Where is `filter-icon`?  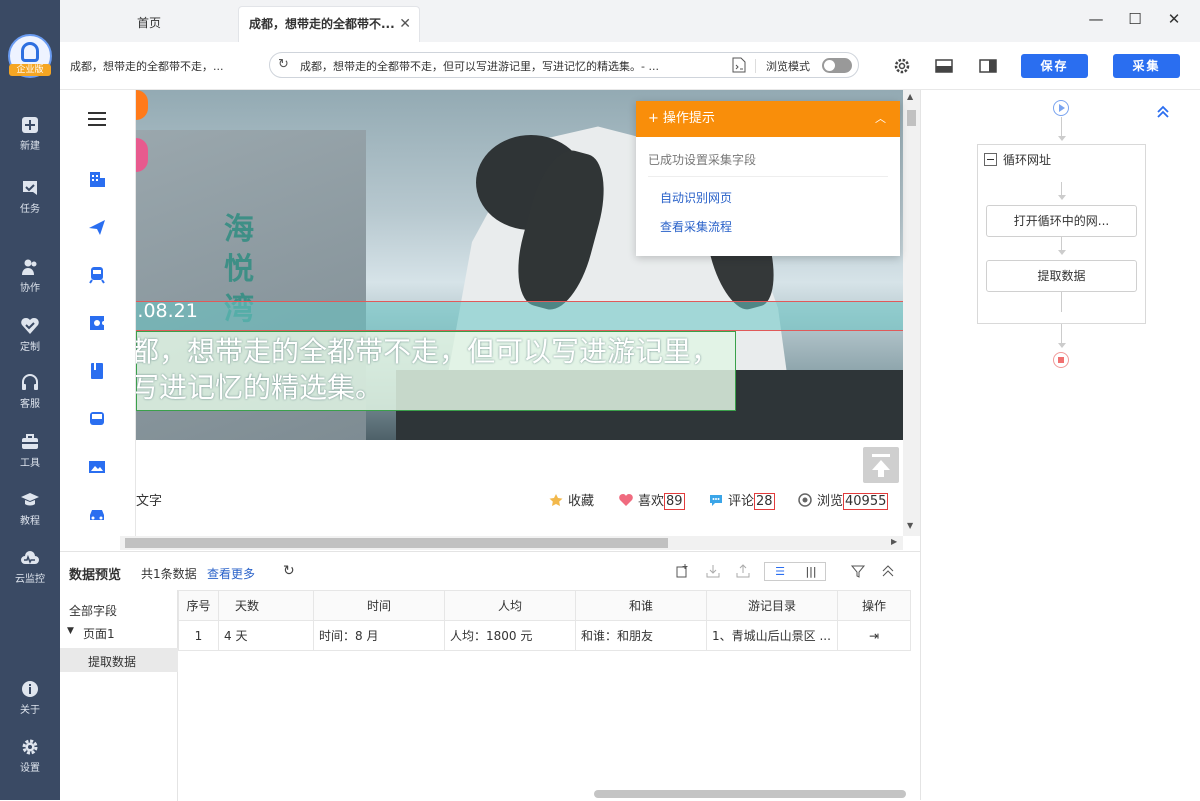
filter-icon is located at coordinates (858, 571).